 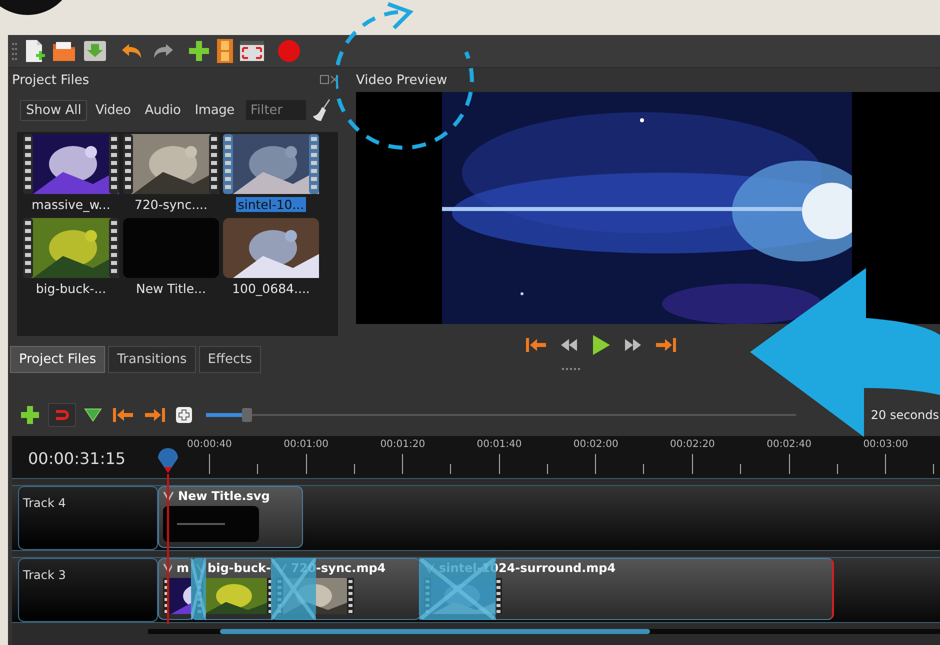 I want to click on fast-forward-icon, so click(x=633, y=345).